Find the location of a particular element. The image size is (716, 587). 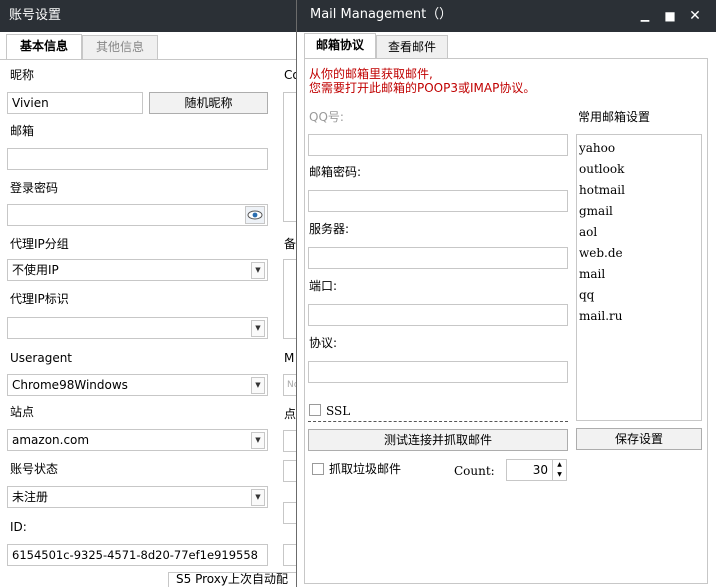

partial-field-b is located at coordinates (290, 471).